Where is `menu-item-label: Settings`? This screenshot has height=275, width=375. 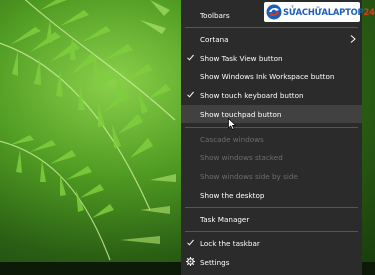 menu-item-label: Settings is located at coordinates (215, 262).